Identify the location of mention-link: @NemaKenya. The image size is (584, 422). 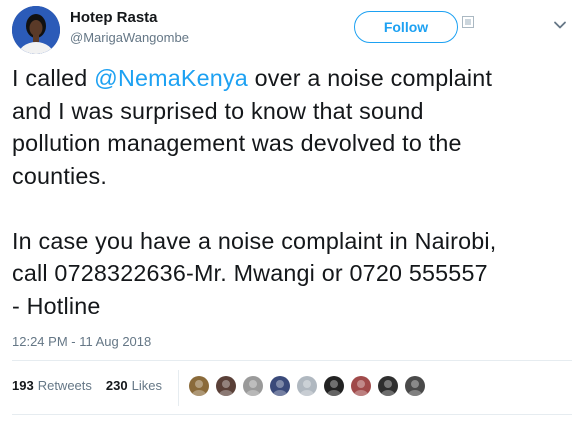
(171, 78).